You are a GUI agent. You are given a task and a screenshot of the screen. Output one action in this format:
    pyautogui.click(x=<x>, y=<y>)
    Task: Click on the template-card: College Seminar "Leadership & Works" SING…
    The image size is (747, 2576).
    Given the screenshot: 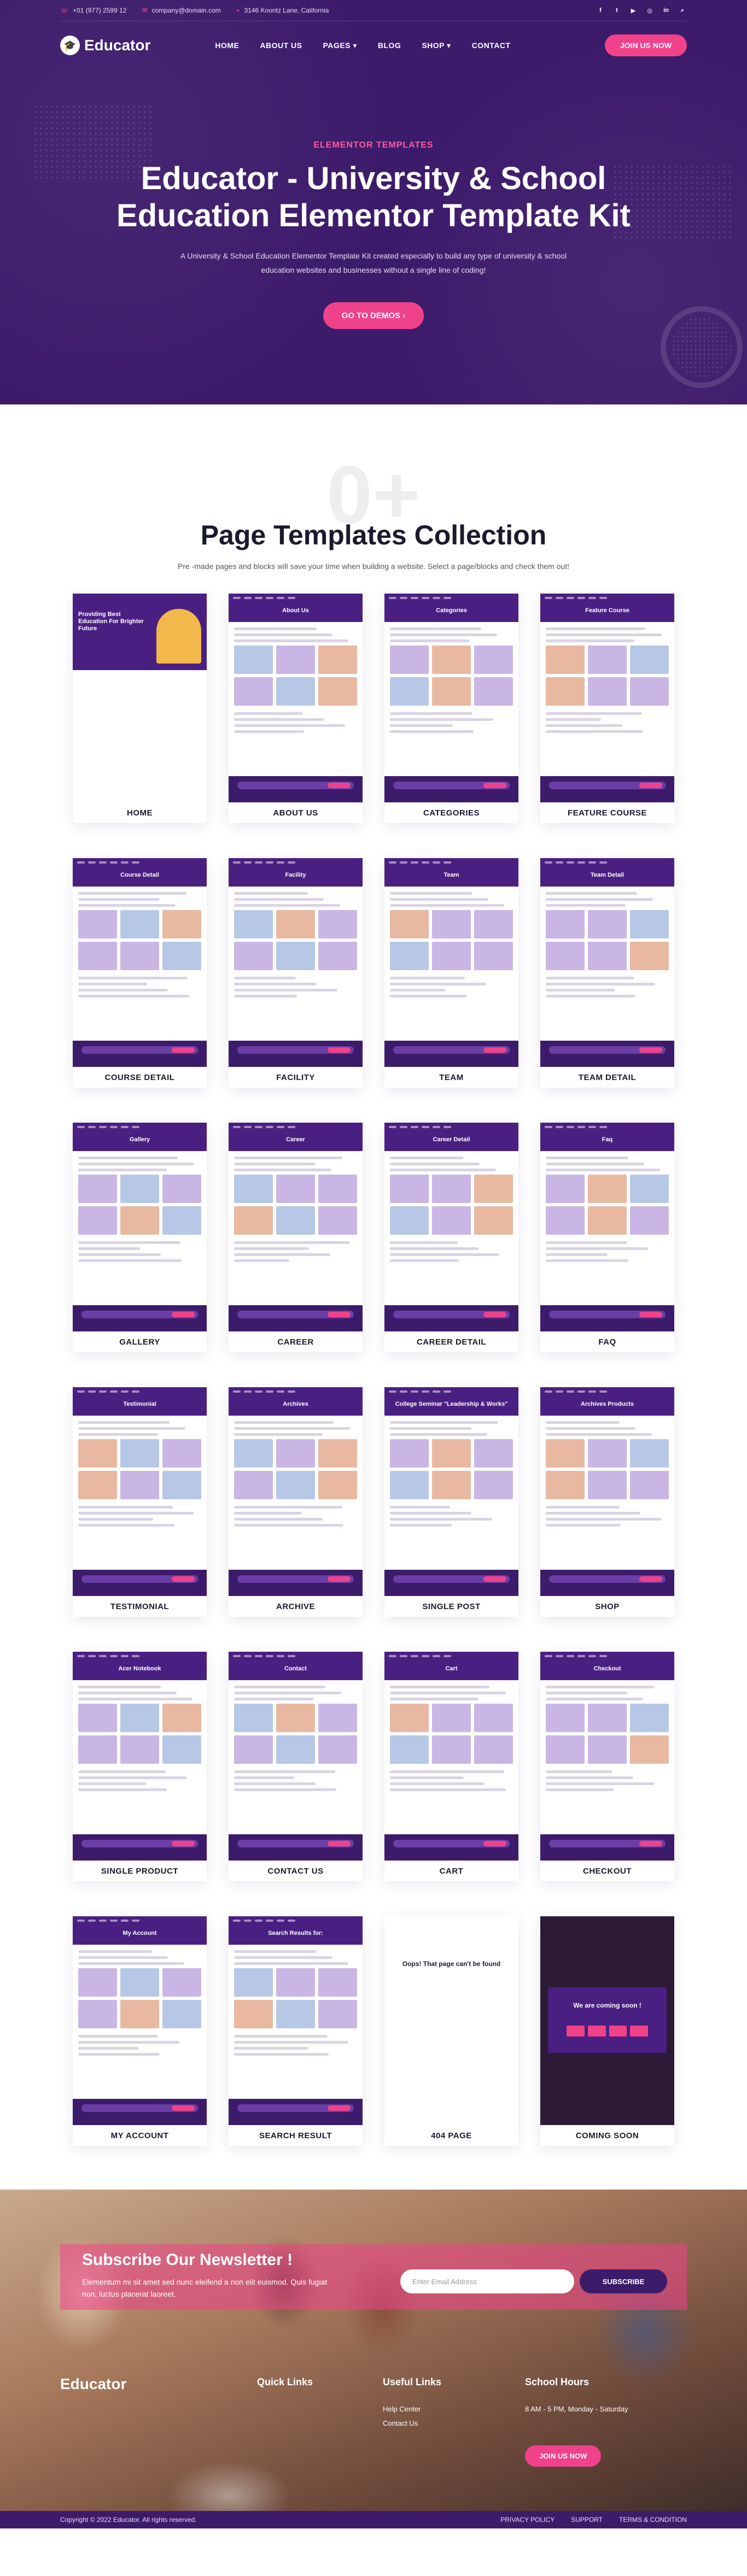 What is the action you would take?
    pyautogui.click(x=451, y=1502)
    